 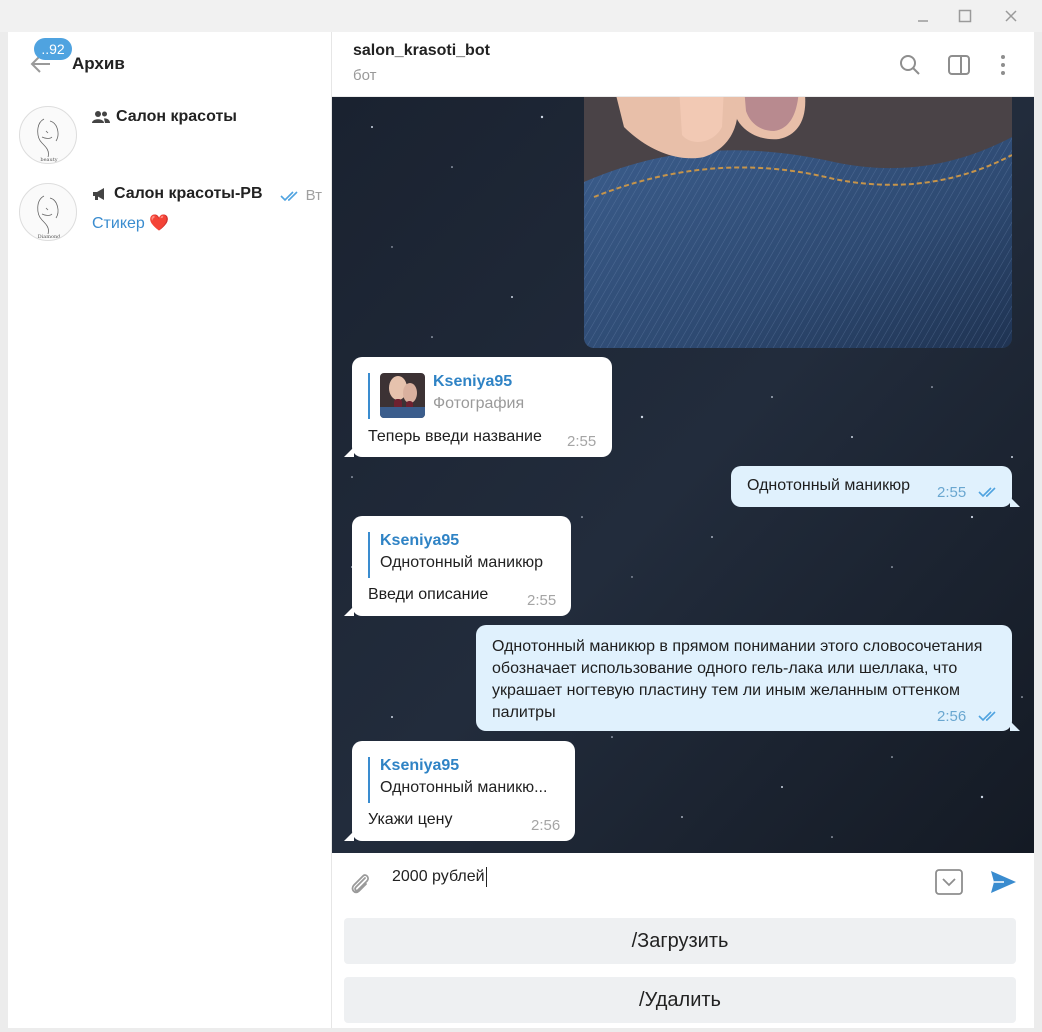 I want to click on send-icon, so click(x=1003, y=882).